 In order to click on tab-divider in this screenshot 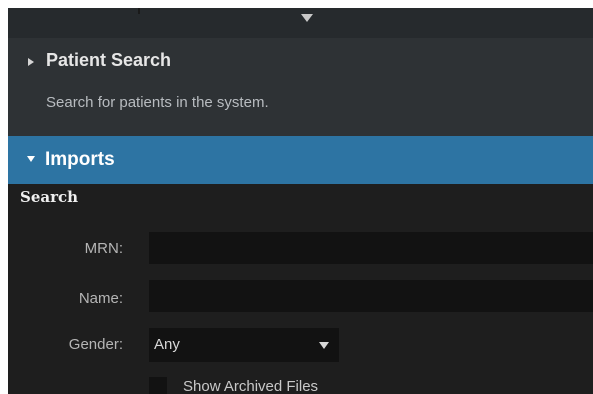, I will do `click(139, 11)`.